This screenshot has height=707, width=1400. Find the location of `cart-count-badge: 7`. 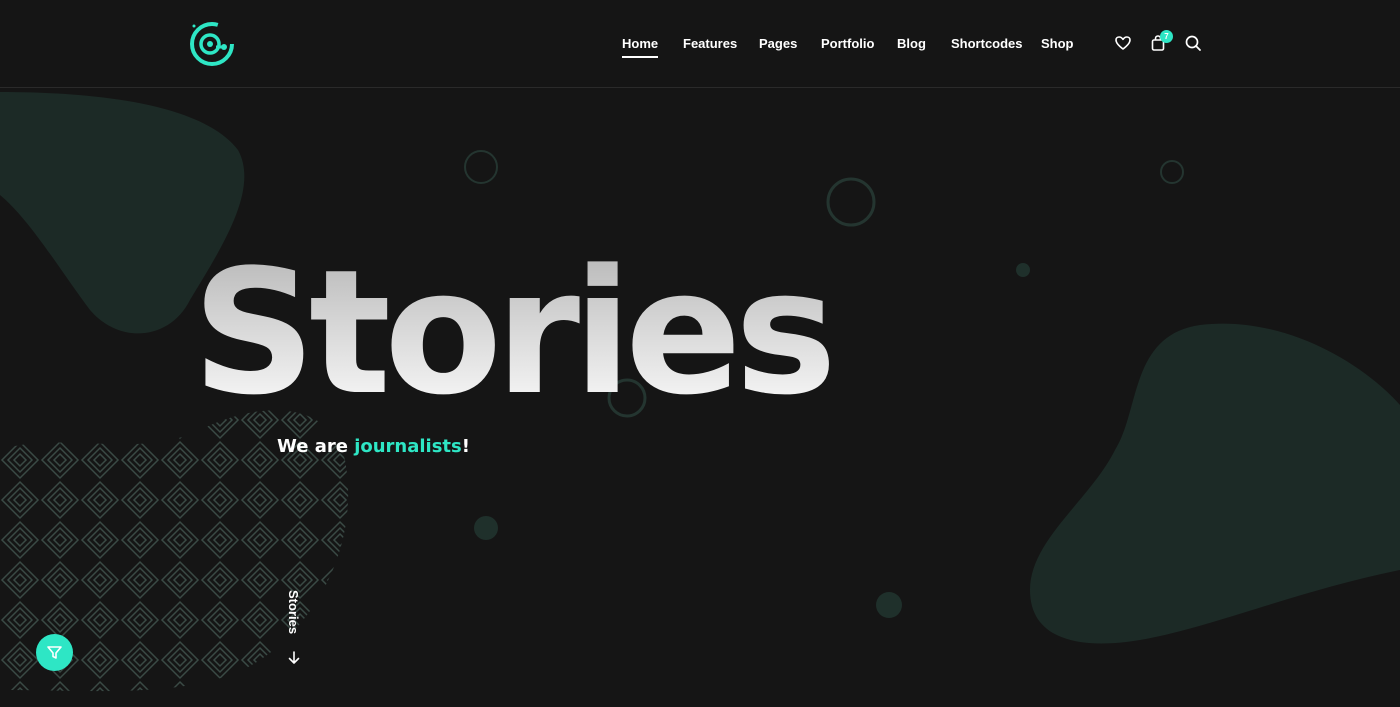

cart-count-badge: 7 is located at coordinates (1166, 36).